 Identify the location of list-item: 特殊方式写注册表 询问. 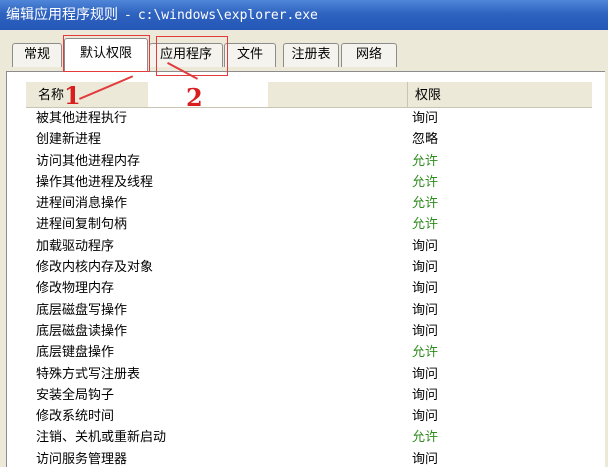
(309, 374).